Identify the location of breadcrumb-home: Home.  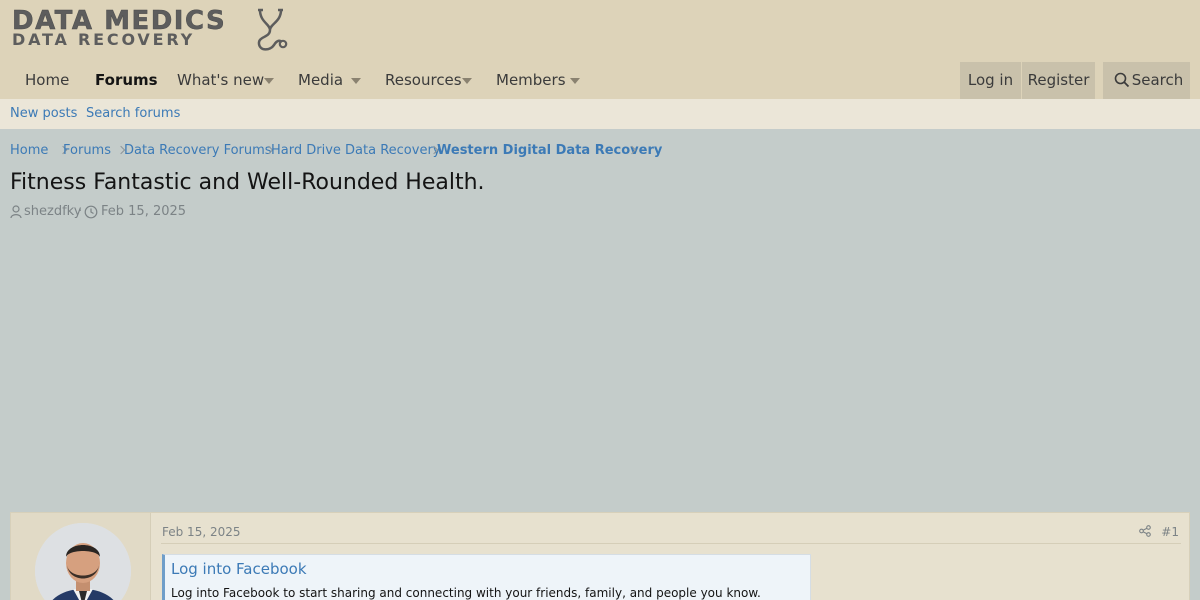
(29, 151).